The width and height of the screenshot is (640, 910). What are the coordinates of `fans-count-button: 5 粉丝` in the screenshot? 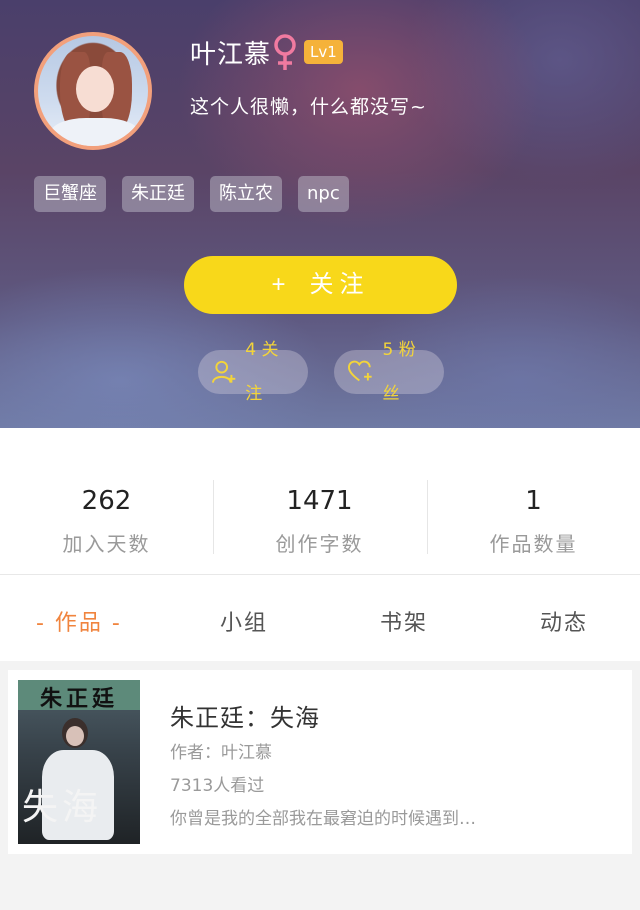 It's located at (389, 372).